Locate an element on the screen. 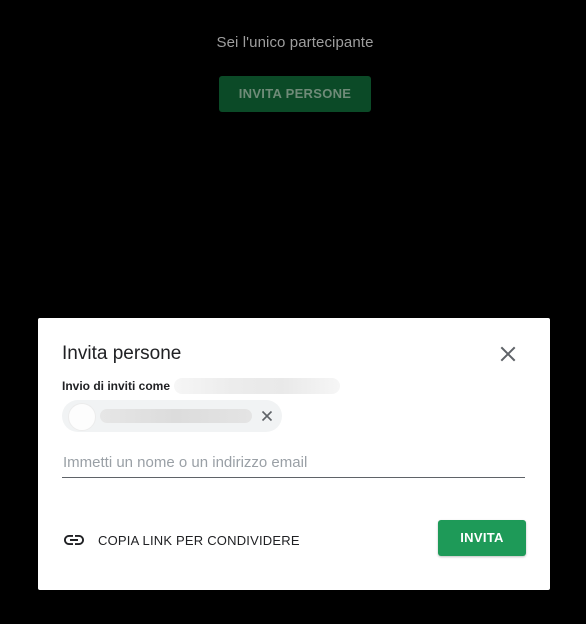 This screenshot has height=624, width=586. invitee-name-redacted is located at coordinates (176, 416).